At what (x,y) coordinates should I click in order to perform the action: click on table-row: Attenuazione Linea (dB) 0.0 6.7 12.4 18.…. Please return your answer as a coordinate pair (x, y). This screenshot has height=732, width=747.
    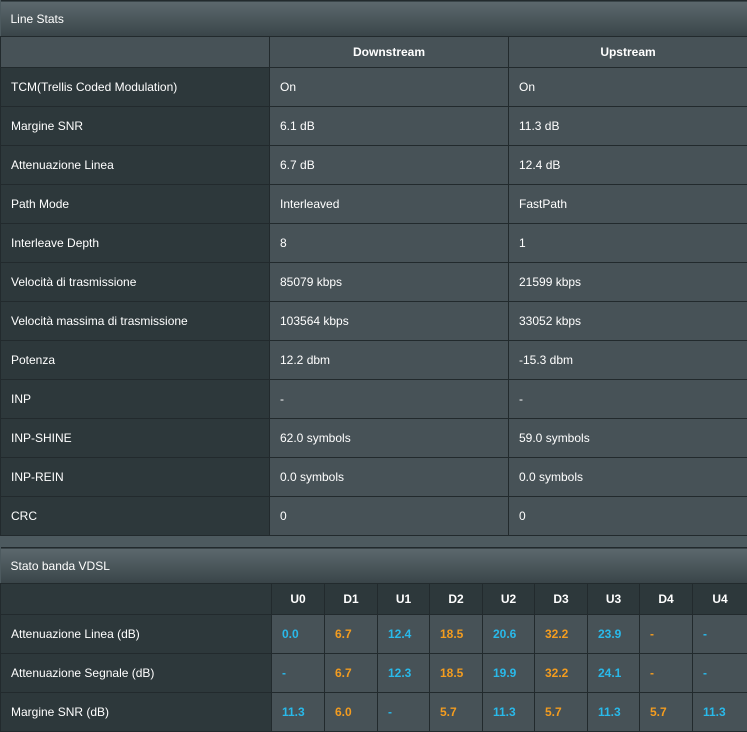
    Looking at the image, I should click on (373, 634).